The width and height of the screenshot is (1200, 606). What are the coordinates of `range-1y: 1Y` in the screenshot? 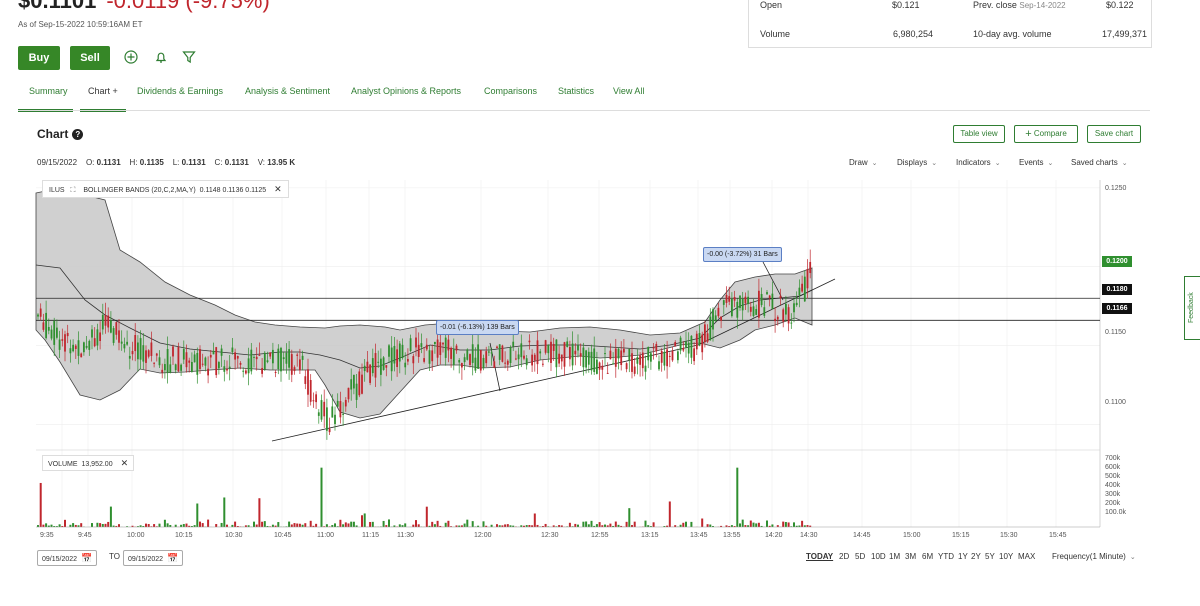 It's located at (963, 556).